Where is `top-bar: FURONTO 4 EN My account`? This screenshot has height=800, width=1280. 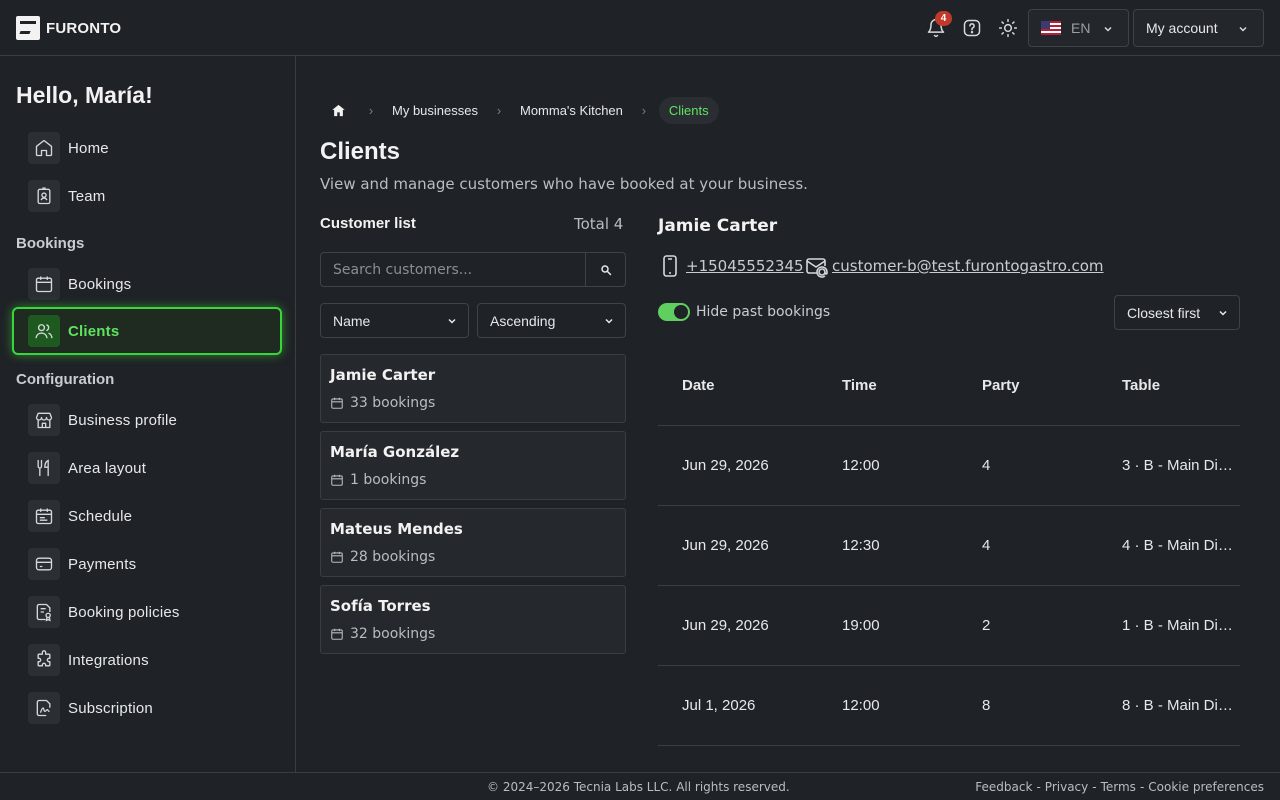
top-bar: FURONTO 4 EN My account is located at coordinates (640, 28).